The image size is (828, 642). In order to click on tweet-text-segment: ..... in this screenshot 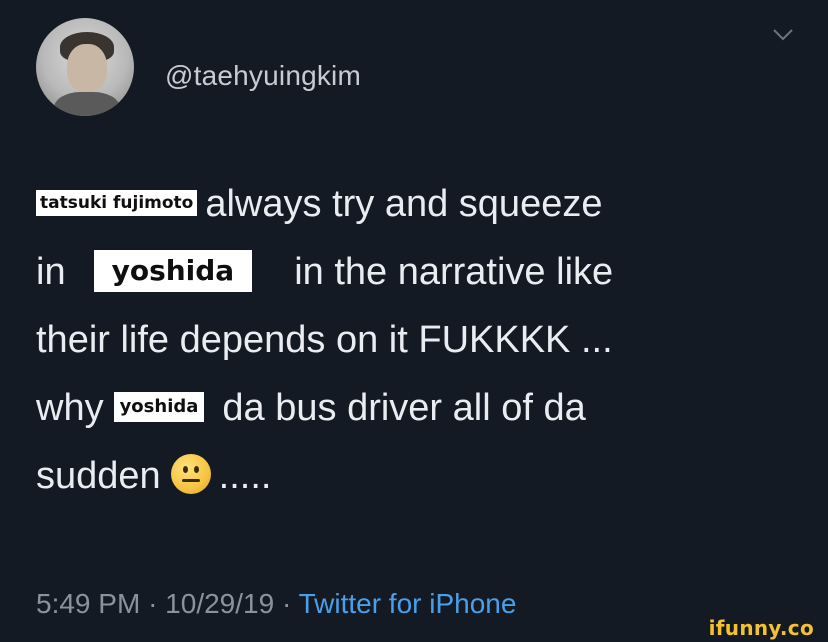, I will do `click(245, 476)`.